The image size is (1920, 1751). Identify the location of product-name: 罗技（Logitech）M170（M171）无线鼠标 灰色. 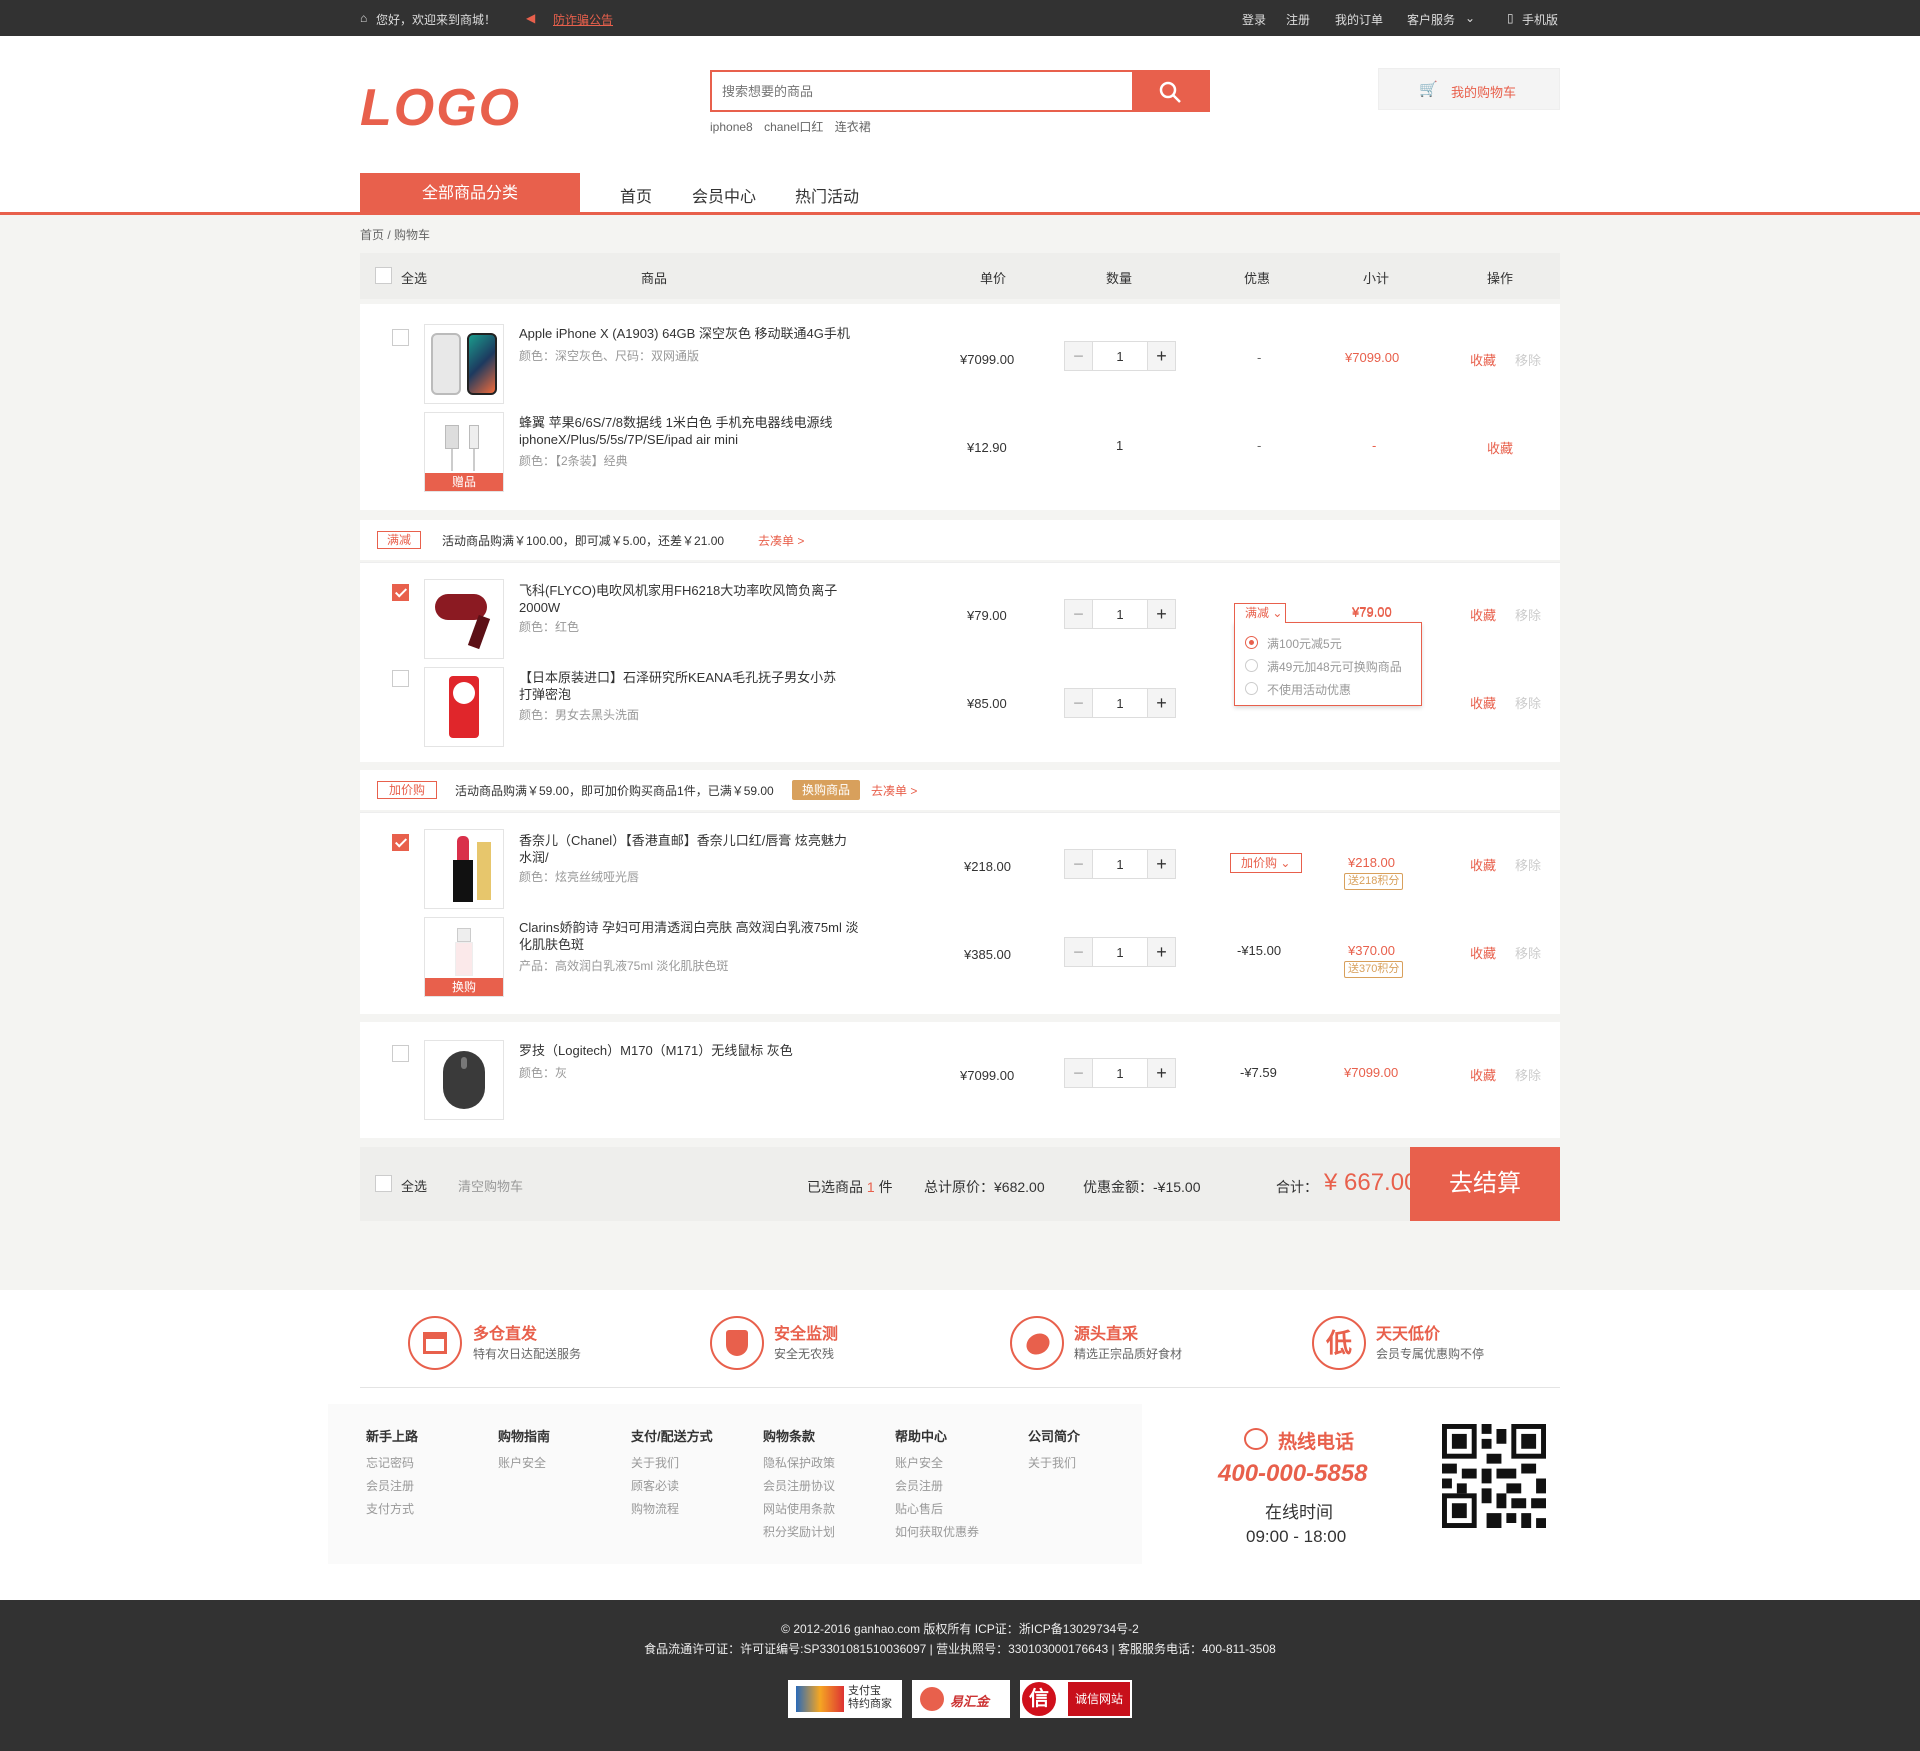
(694, 1050).